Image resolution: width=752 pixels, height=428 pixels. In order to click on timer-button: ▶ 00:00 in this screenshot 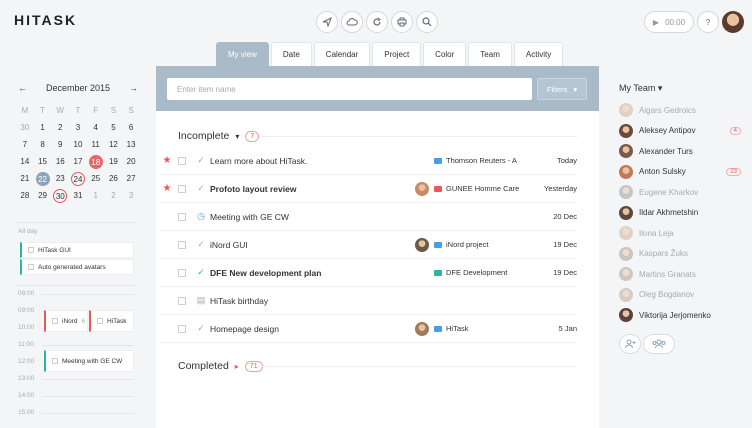, I will do `click(669, 22)`.